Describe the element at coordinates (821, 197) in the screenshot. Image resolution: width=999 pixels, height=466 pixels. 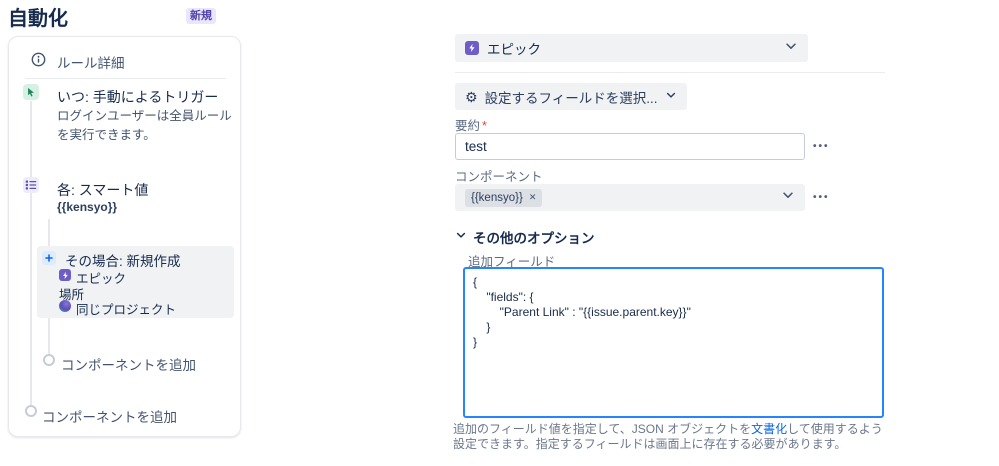
I see `components-more-menu-icon: •••` at that location.